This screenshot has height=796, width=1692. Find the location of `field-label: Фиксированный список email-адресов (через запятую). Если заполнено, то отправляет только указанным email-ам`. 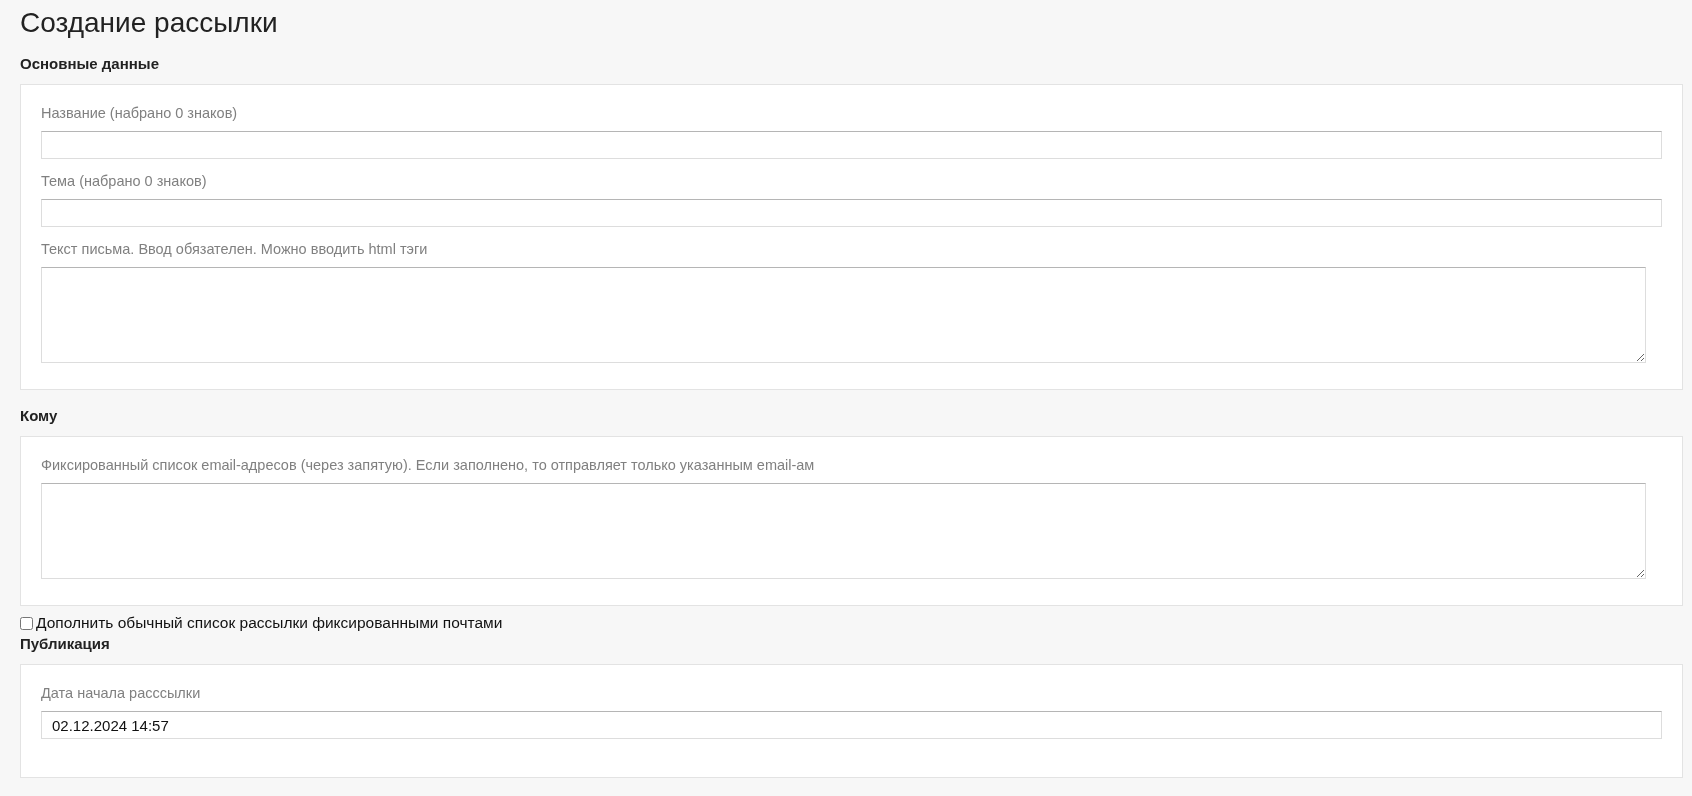

field-label: Фиксированный список email-адресов (через запятую). Если заполнено, то отправляет только указанным email-ам is located at coordinates (428, 465).